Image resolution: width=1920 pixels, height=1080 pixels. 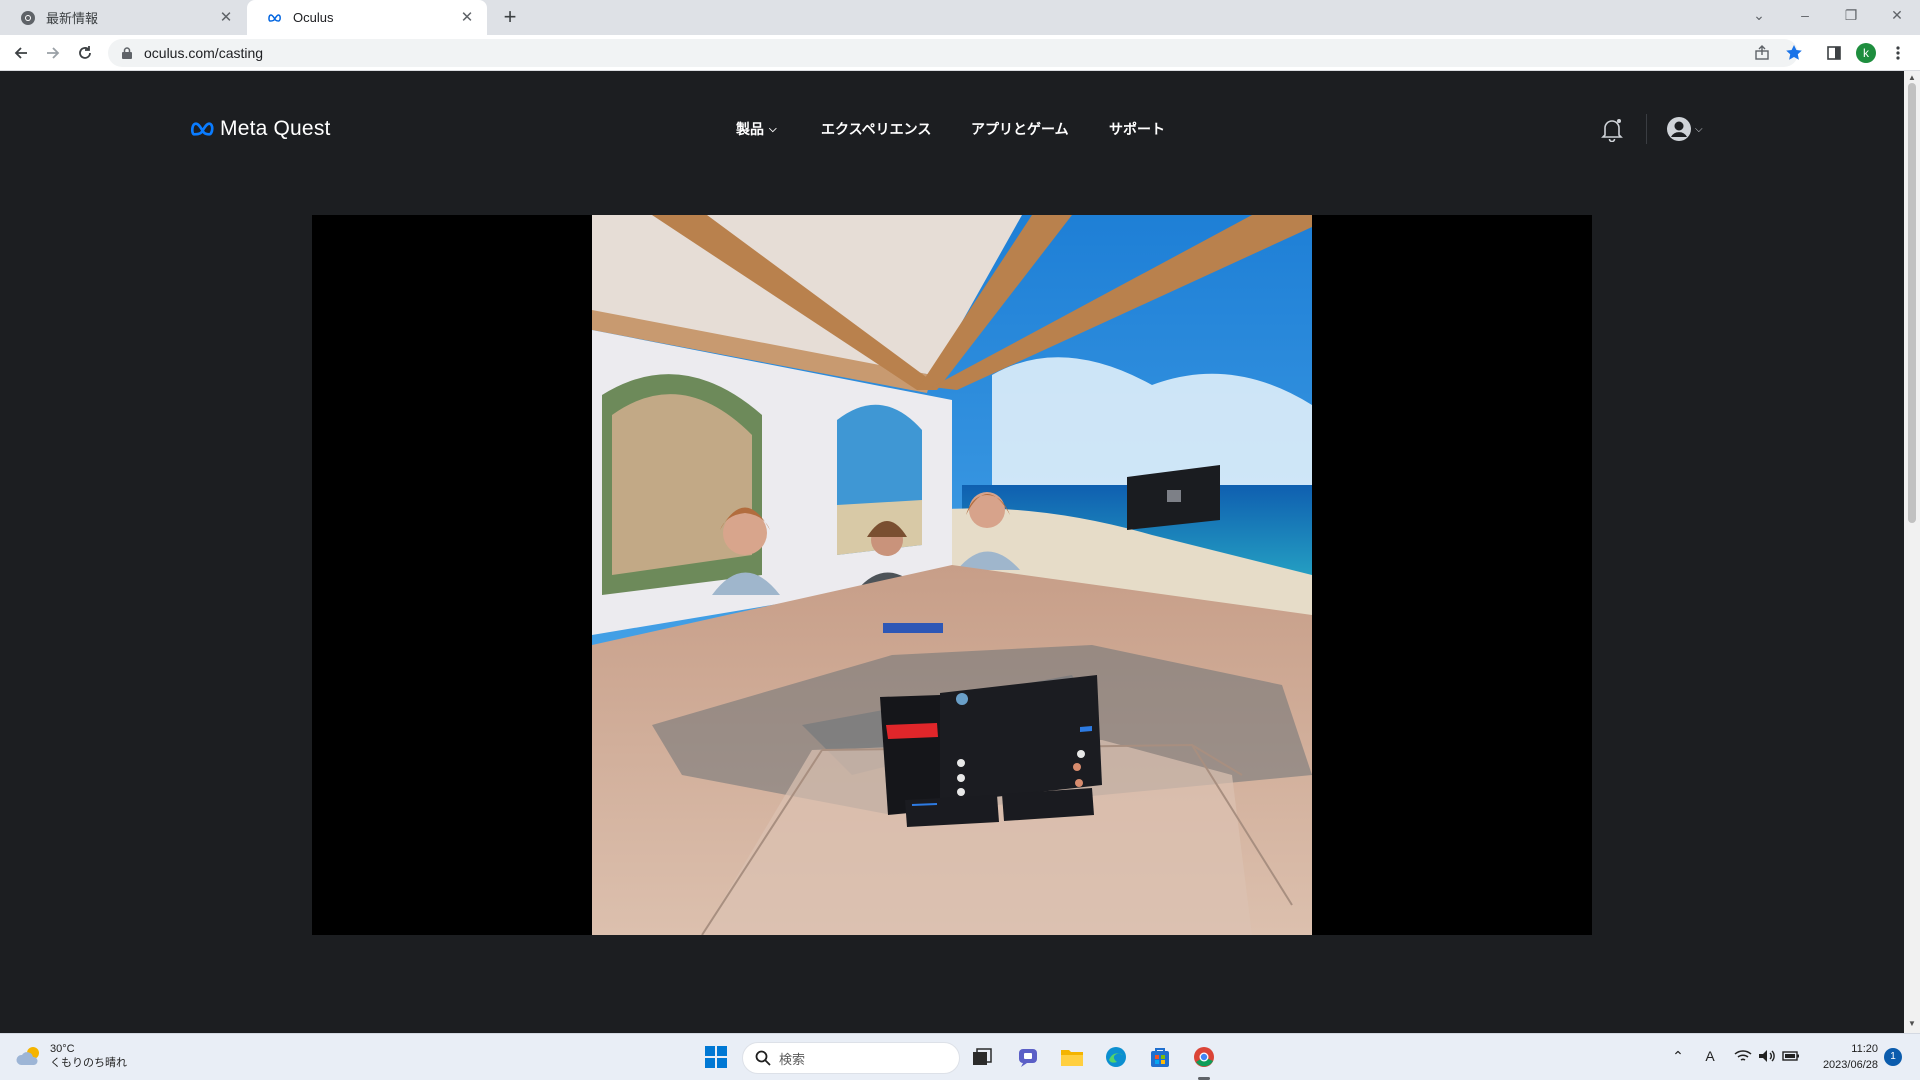 I want to click on minimize-icon: –, so click(x=1805, y=15).